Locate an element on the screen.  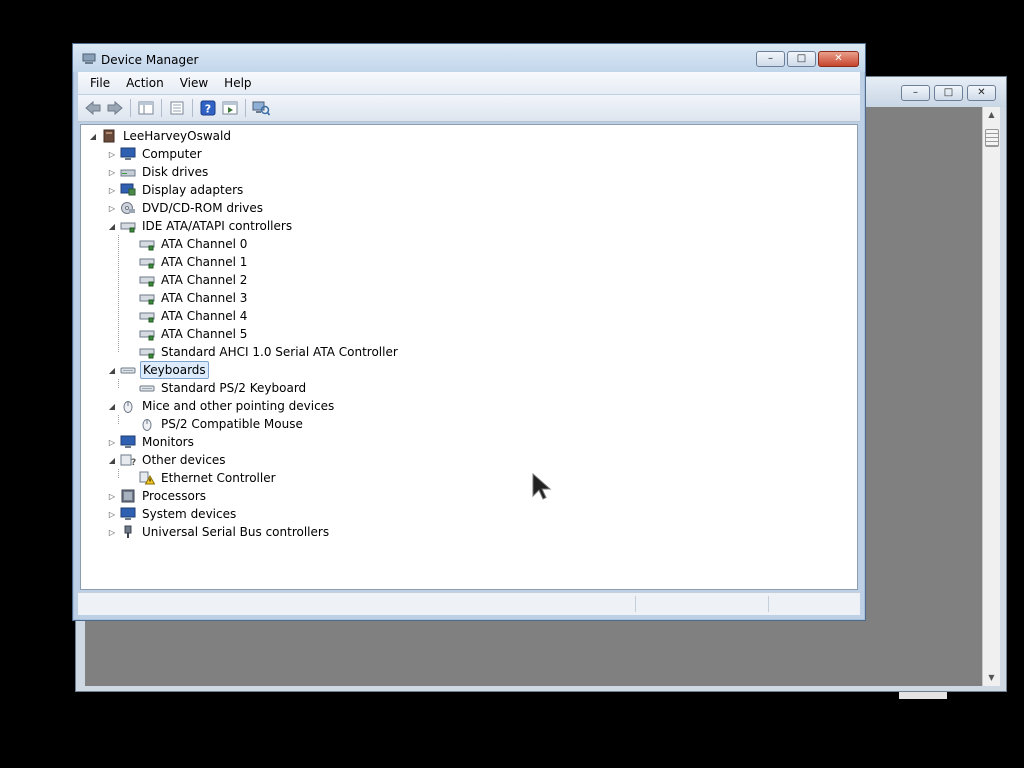
background-horizontal-scroll-thumb is located at coordinates (923, 695).